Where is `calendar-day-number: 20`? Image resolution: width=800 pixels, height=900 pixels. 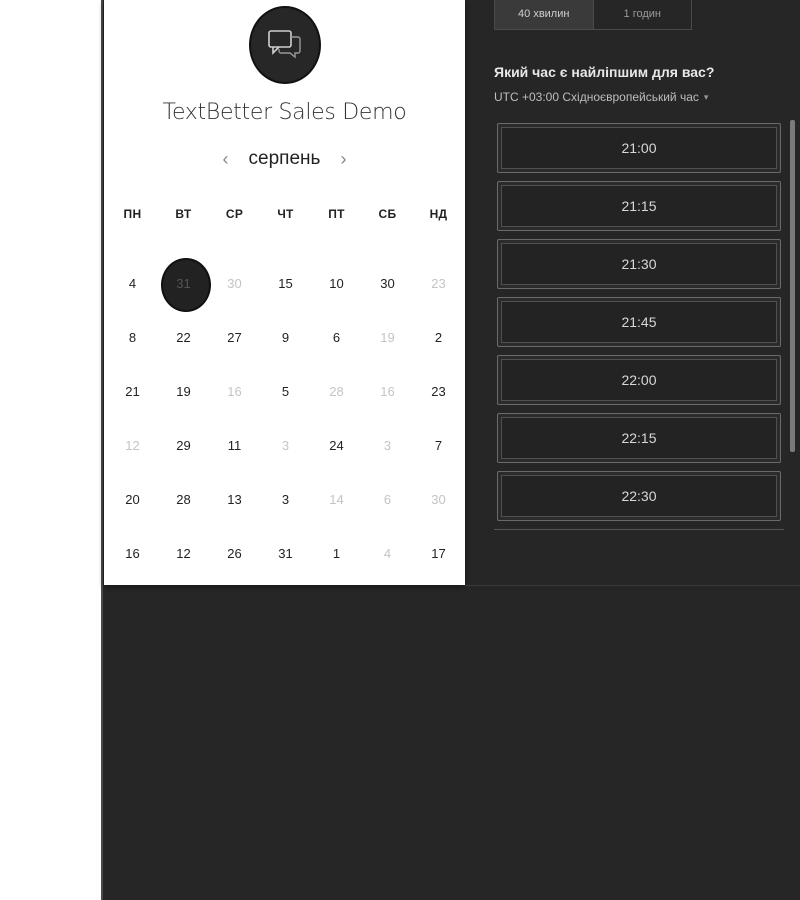 calendar-day-number: 20 is located at coordinates (132, 499).